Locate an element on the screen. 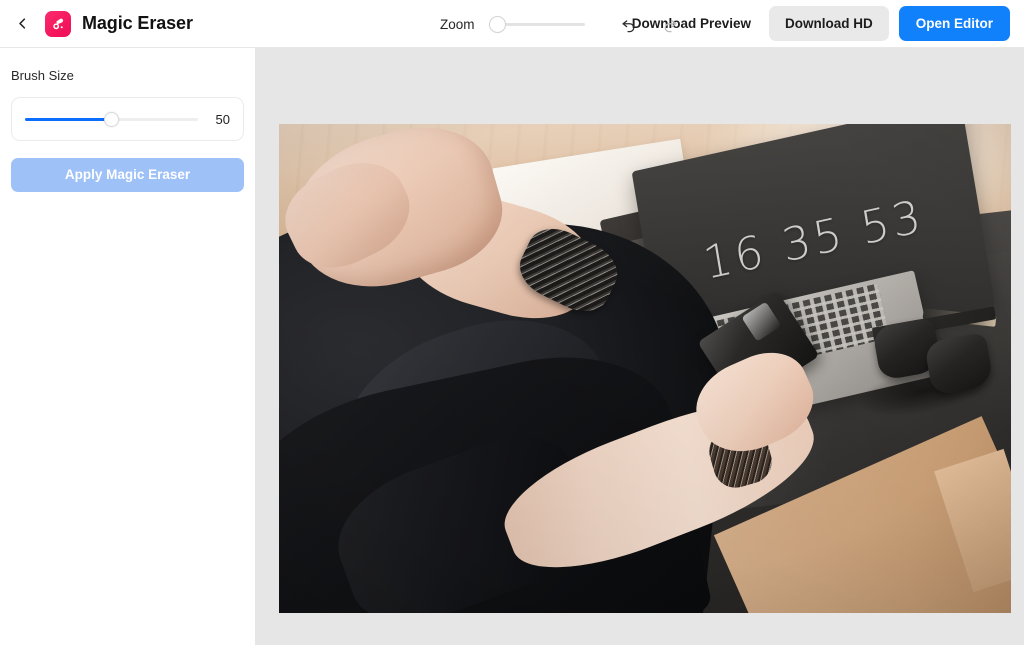  download-hd-button: Download HD is located at coordinates (829, 23).